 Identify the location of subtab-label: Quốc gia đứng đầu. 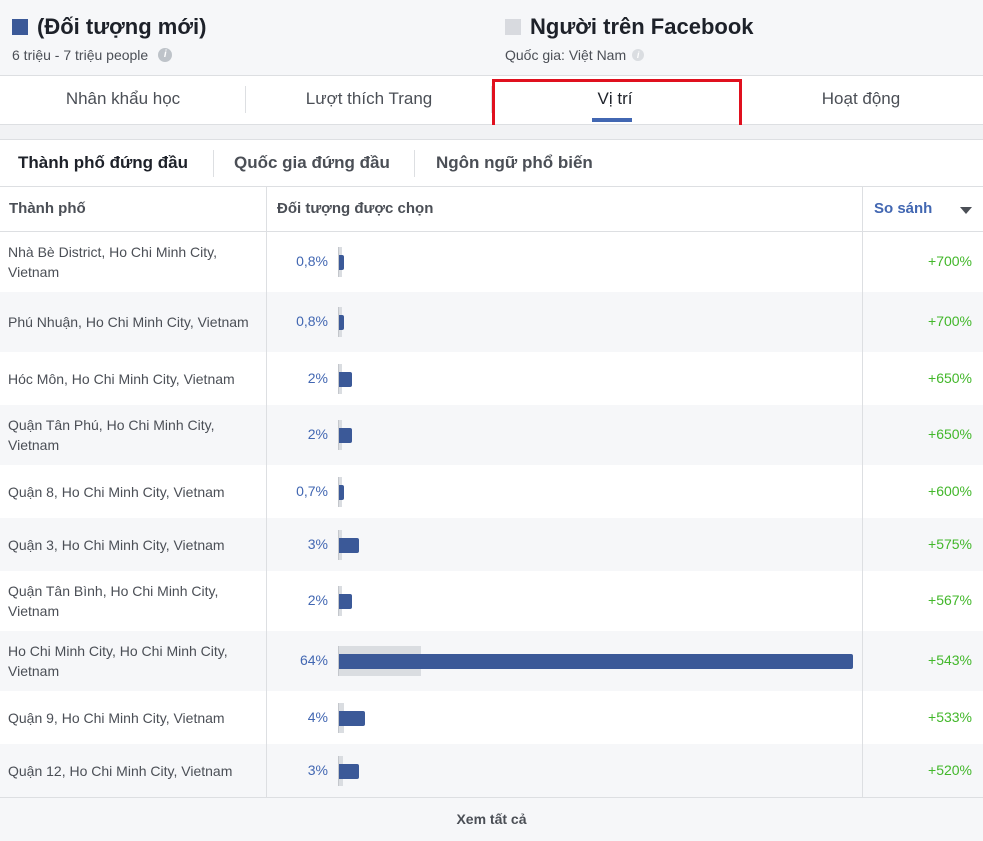
(312, 162).